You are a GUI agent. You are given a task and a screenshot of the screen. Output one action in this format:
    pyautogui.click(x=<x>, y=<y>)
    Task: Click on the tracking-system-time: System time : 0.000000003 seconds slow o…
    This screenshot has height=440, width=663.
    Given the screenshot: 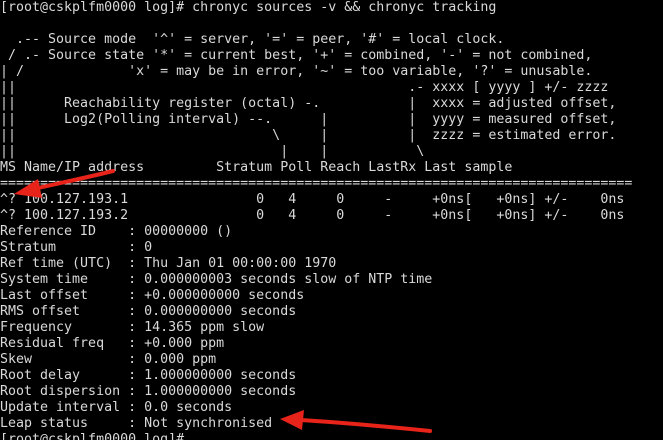 What is the action you would take?
    pyautogui.click(x=216, y=279)
    